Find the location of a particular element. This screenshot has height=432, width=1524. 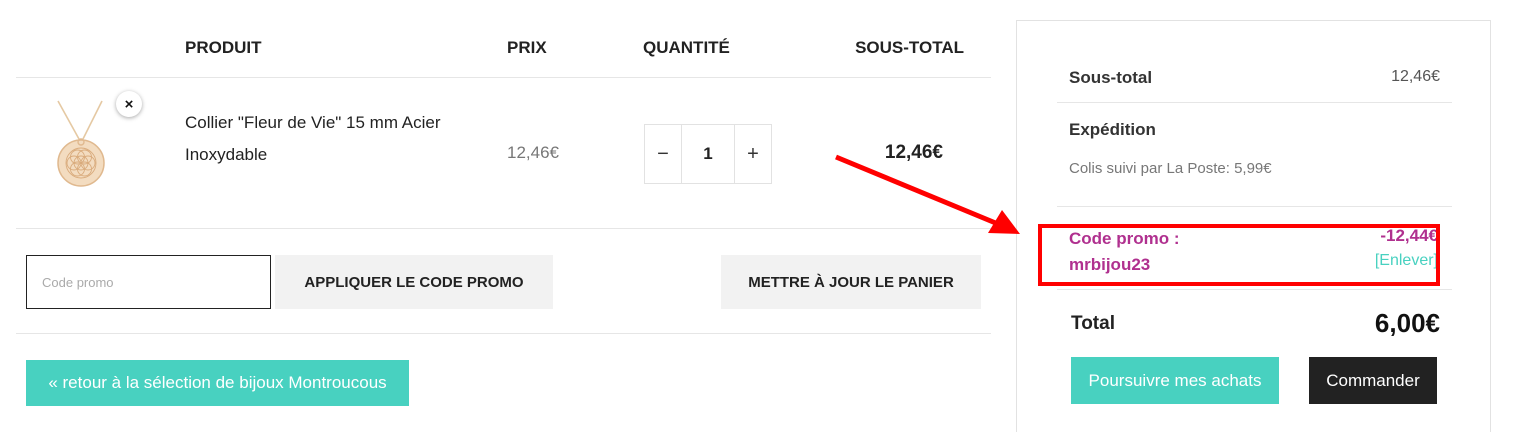

promo-code-input is located at coordinates (148, 282).